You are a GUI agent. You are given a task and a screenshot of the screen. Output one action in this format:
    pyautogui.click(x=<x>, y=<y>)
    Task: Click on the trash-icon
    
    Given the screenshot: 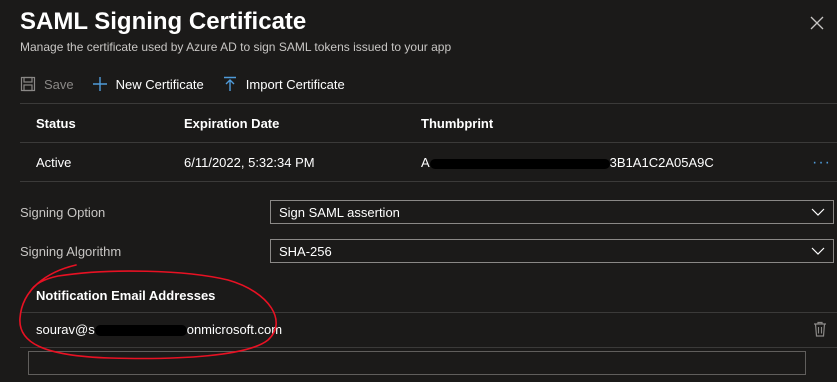 What is the action you would take?
    pyautogui.click(x=820, y=329)
    